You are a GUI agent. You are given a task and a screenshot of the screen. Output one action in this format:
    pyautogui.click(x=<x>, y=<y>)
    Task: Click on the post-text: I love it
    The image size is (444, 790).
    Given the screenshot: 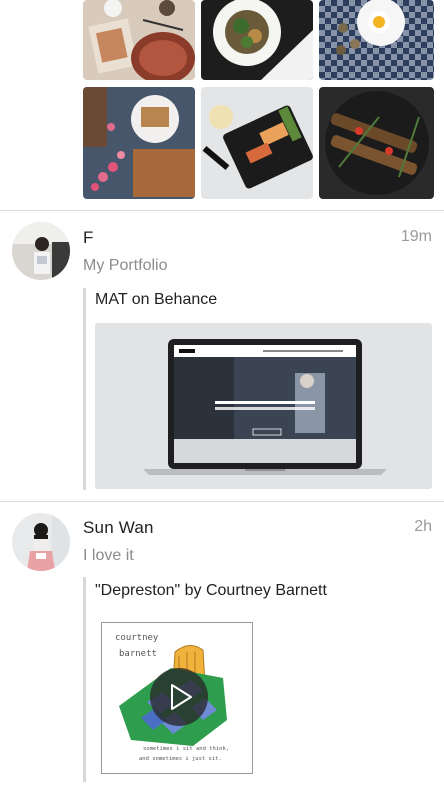 What is the action you would take?
    pyautogui.click(x=108, y=555)
    